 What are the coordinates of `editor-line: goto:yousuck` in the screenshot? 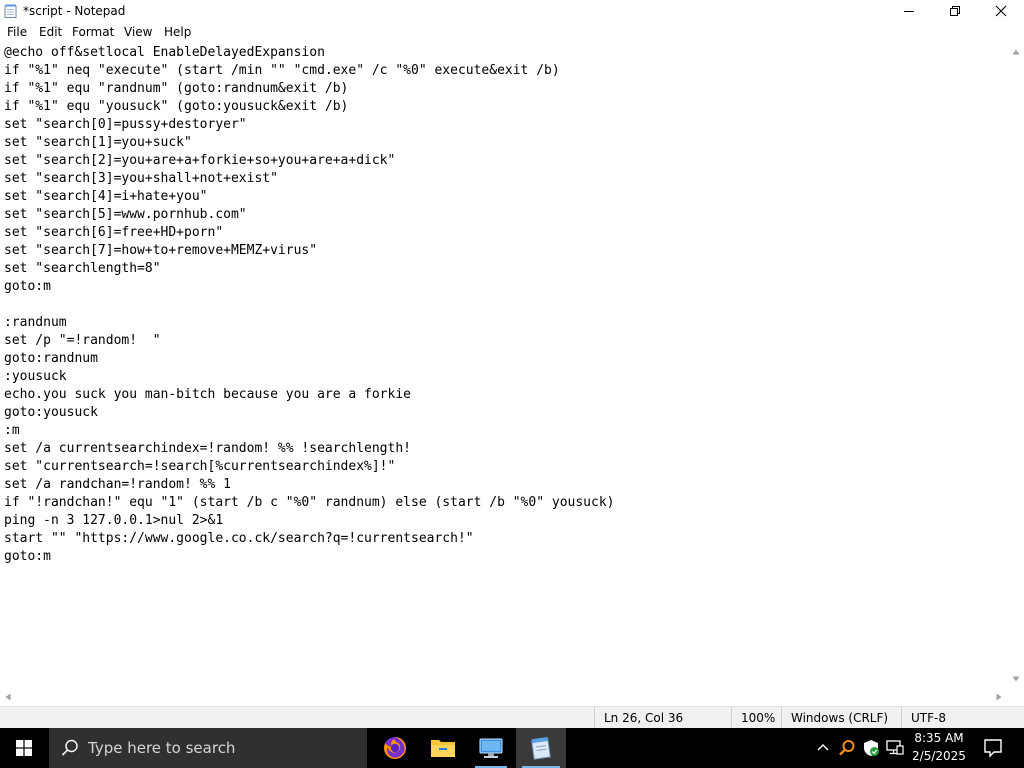 It's located at (51, 412).